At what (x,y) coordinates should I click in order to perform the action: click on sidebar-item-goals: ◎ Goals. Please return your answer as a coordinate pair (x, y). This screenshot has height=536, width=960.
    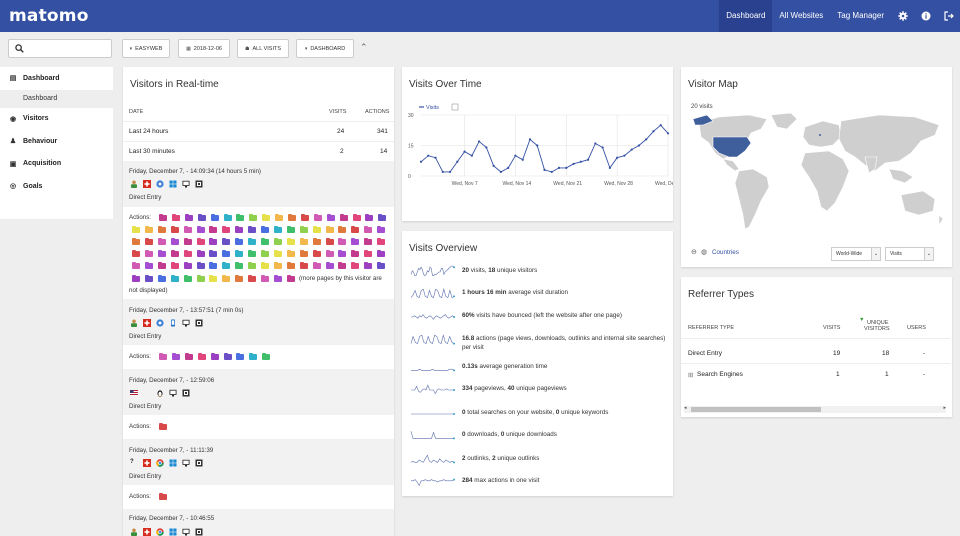
    Looking at the image, I should click on (56, 186).